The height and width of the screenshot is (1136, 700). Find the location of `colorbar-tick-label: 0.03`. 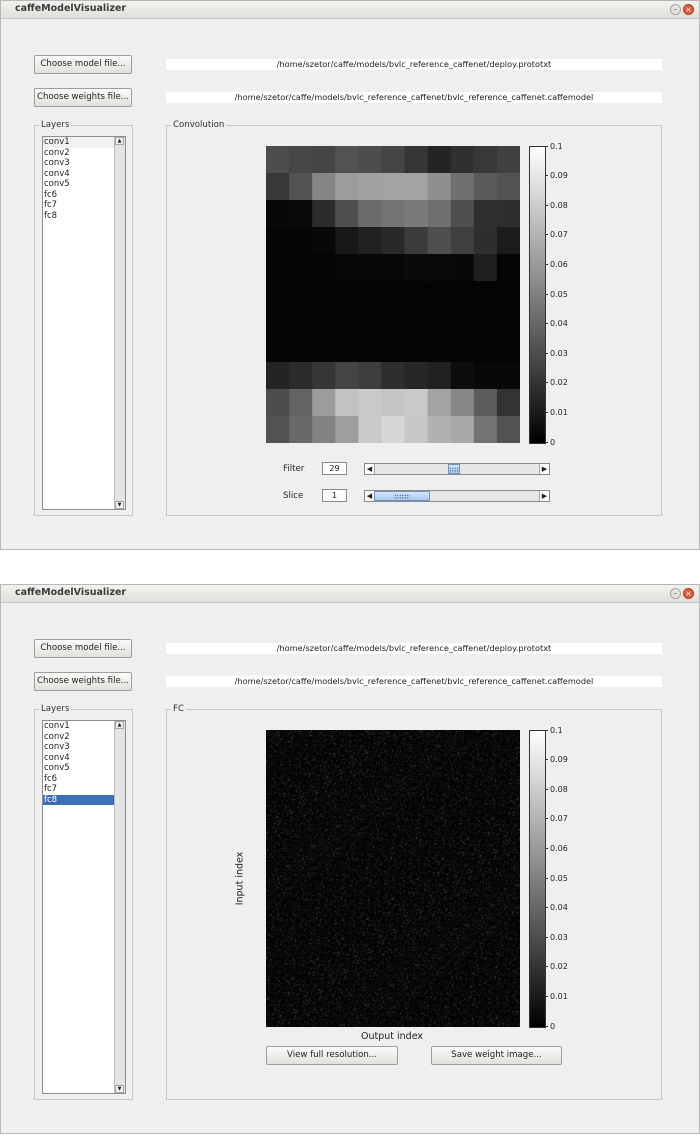

colorbar-tick-label: 0.03 is located at coordinates (567, 353).